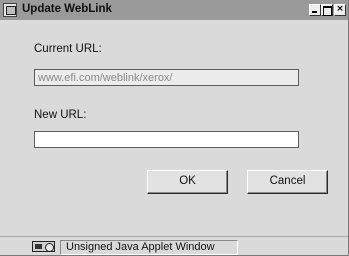 This screenshot has width=349, height=256. What do you see at coordinates (315, 10) in the screenshot?
I see `minimize-button` at bounding box center [315, 10].